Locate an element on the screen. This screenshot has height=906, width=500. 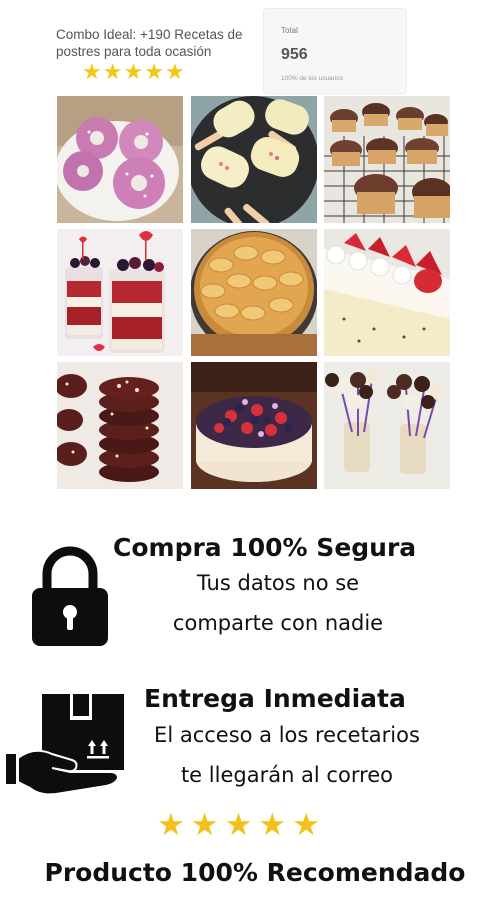
box-hand-icon is located at coordinates (65, 744).